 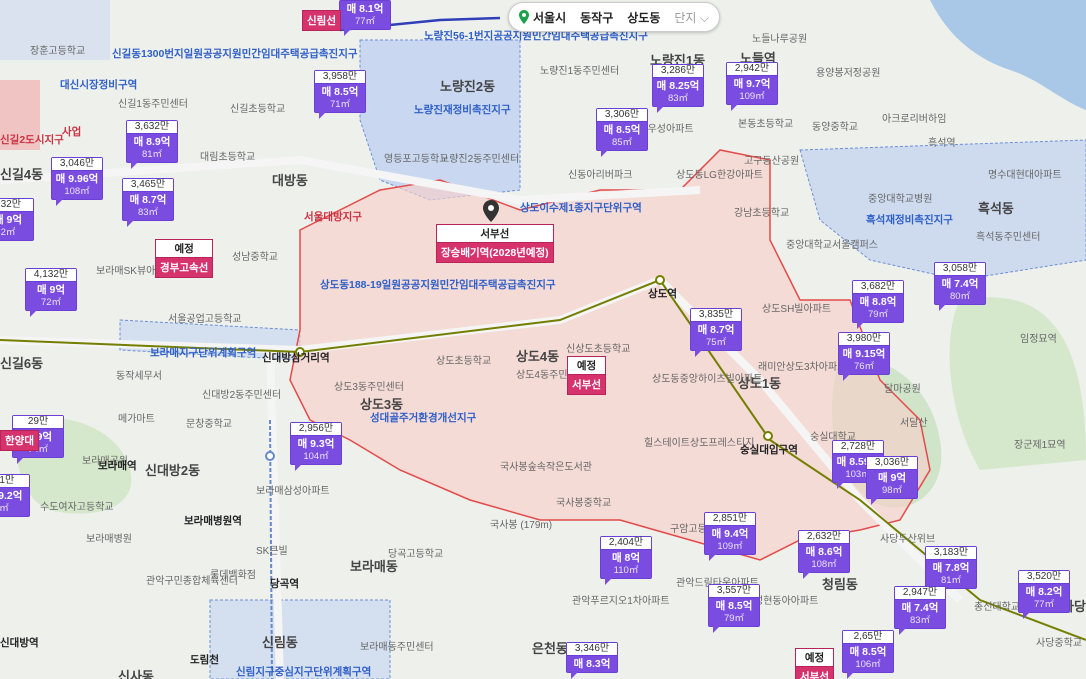 What do you see at coordinates (643, 17) in the screenshot?
I see `breadcrumb-dong: 상도동` at bounding box center [643, 17].